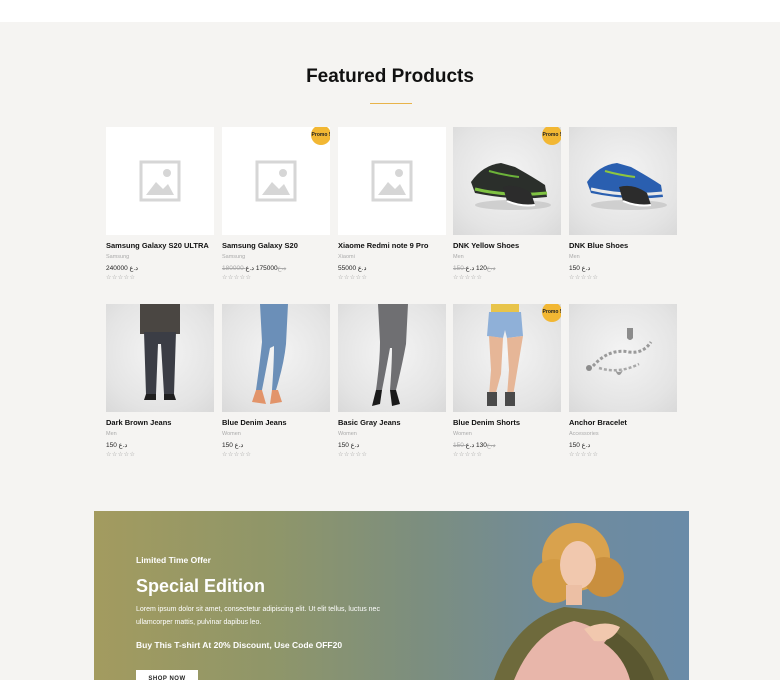 This screenshot has height=680, width=780. I want to click on banner-headline: Special Edition, so click(201, 586).